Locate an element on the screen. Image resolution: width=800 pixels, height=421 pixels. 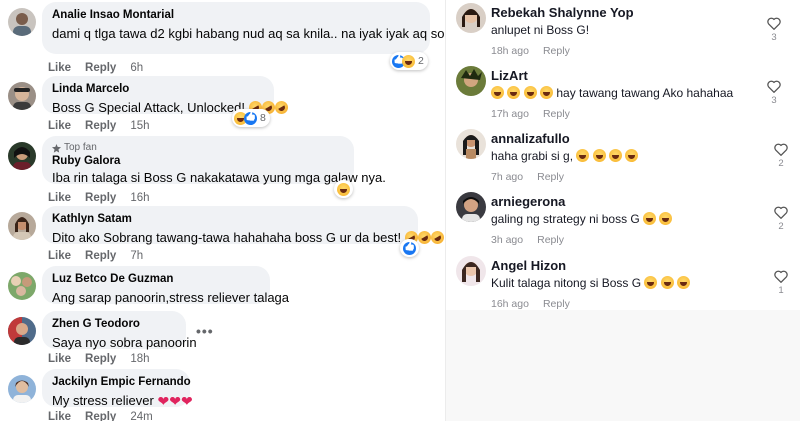
commenter-name: Kathlyn Satam is located at coordinates (230, 219).